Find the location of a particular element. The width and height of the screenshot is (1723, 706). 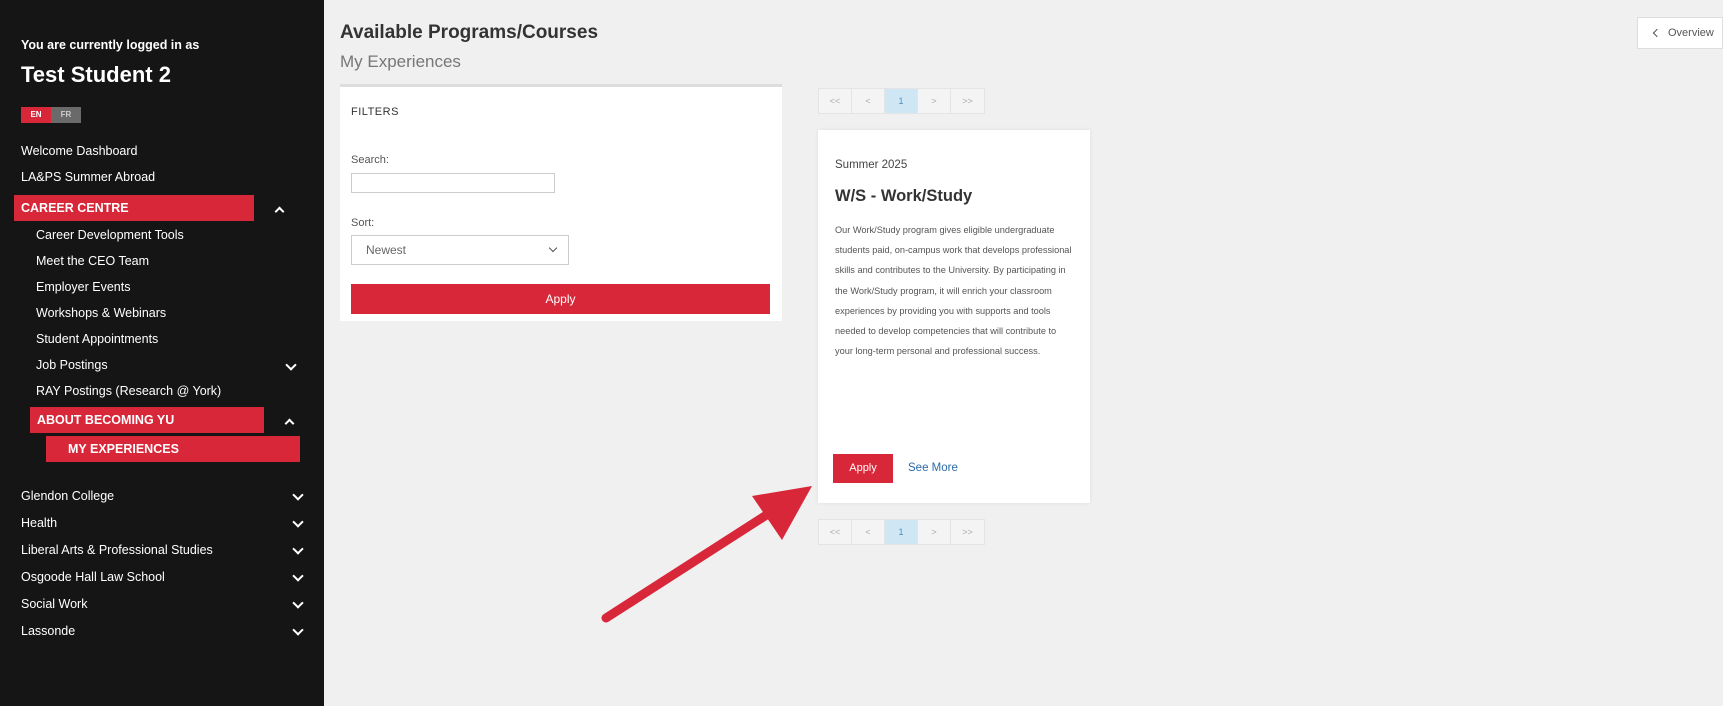

pagination-top: << < 1 > >> is located at coordinates (901, 101).